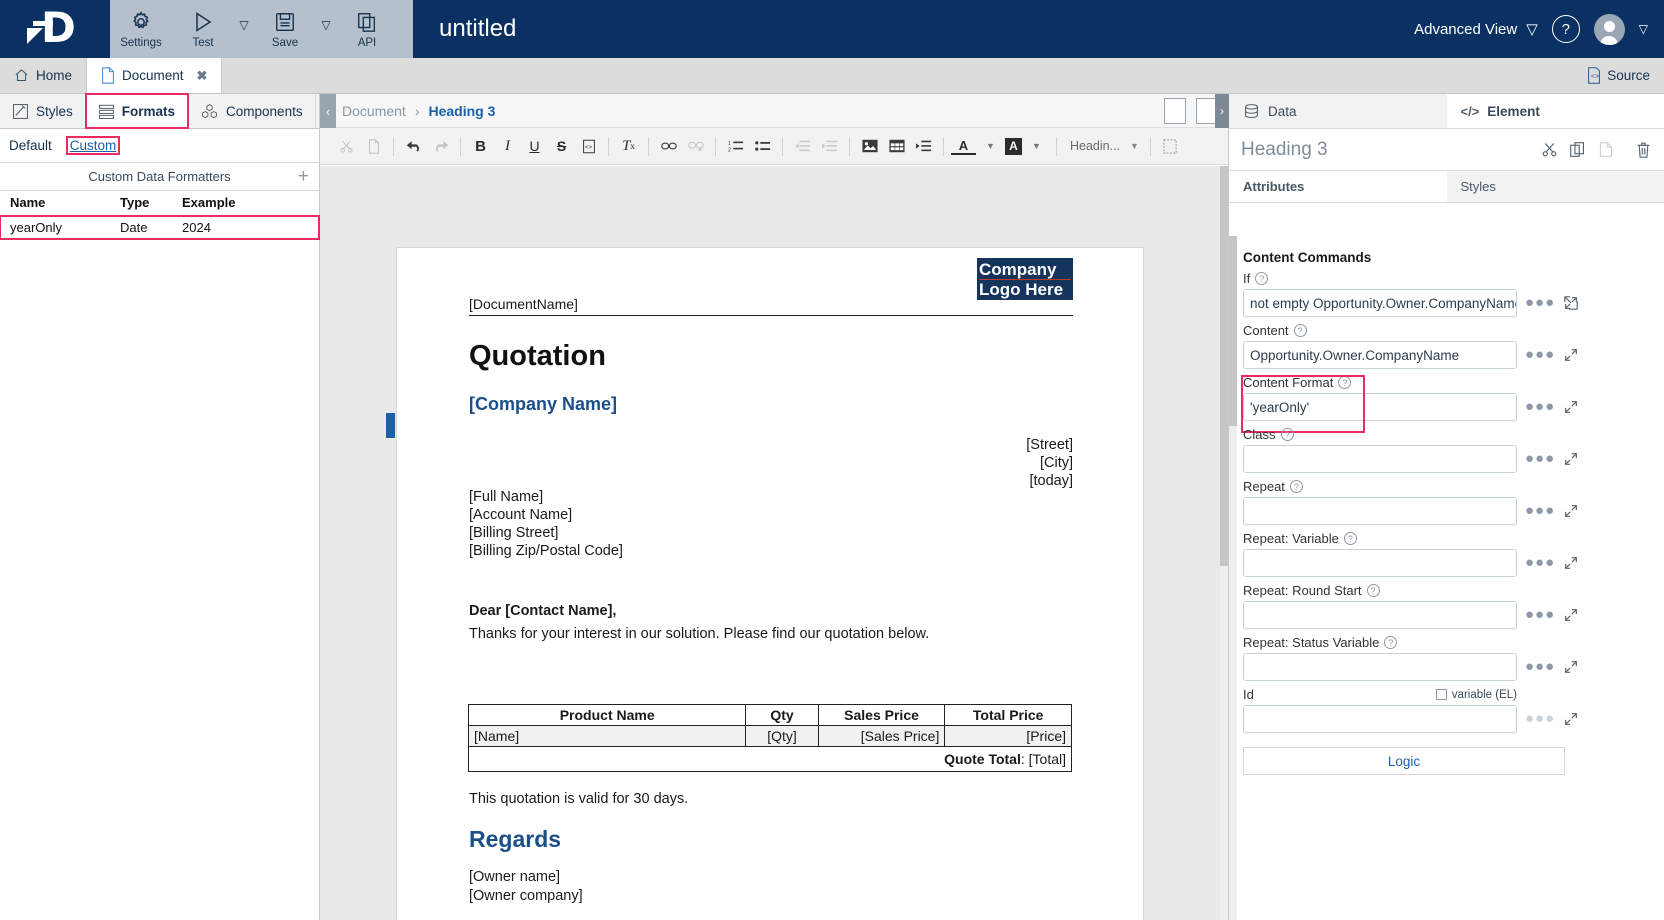  Describe the element at coordinates (55, 29) in the screenshot. I see `app-logo: D` at that location.